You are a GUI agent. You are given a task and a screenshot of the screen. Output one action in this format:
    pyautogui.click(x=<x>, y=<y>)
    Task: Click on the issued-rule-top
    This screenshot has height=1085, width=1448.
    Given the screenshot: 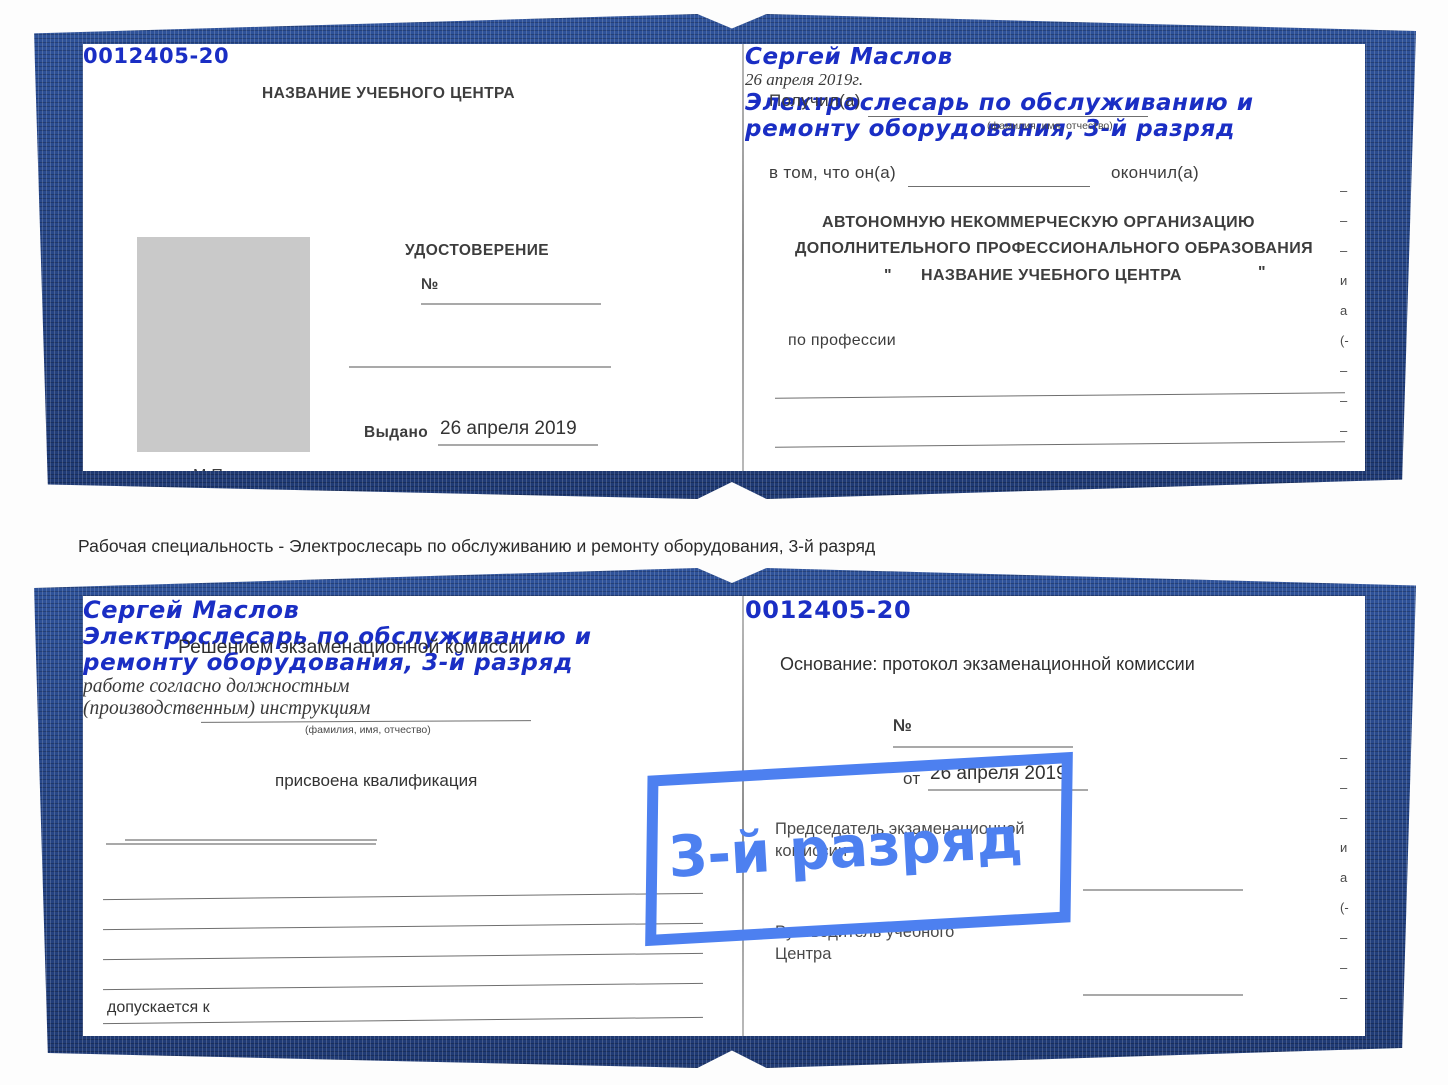 What is the action you would take?
    pyautogui.click(x=518, y=445)
    